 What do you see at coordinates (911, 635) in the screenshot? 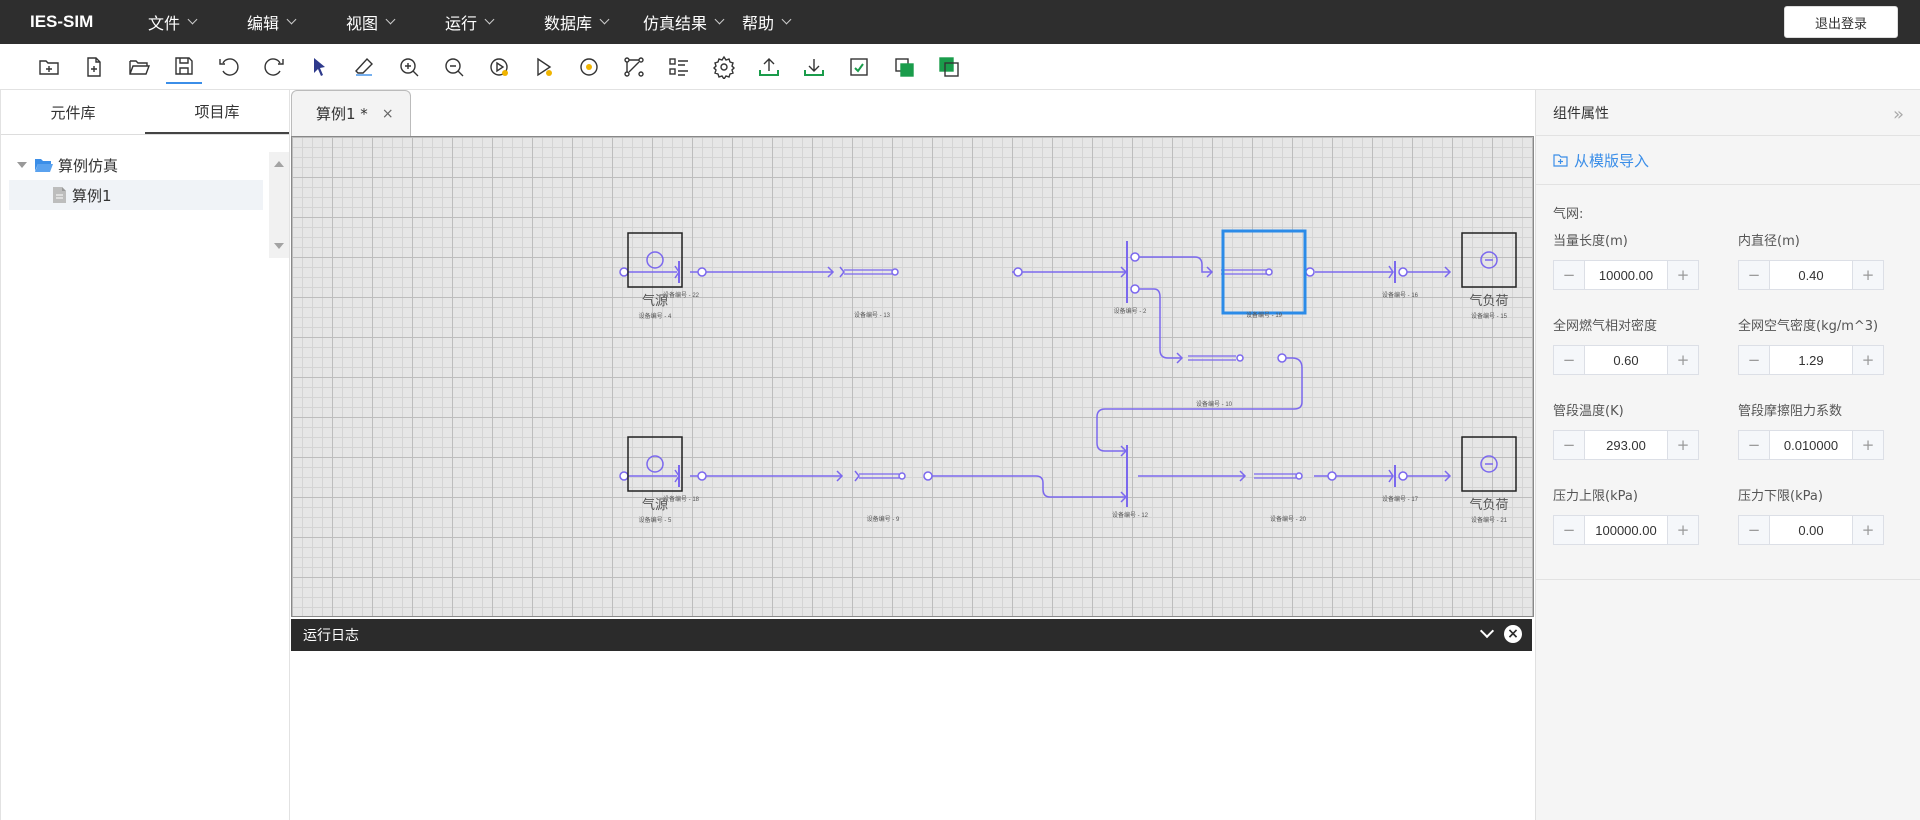
I see `run-log-bar: 运行日志 ×` at bounding box center [911, 635].